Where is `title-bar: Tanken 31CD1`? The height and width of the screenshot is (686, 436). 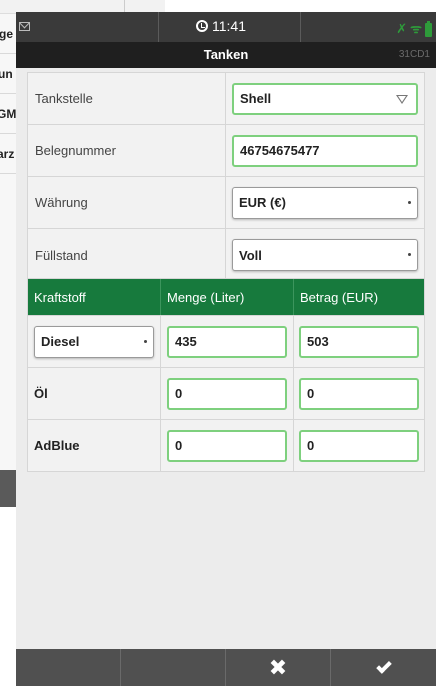 title-bar: Tanken 31CD1 is located at coordinates (226, 55).